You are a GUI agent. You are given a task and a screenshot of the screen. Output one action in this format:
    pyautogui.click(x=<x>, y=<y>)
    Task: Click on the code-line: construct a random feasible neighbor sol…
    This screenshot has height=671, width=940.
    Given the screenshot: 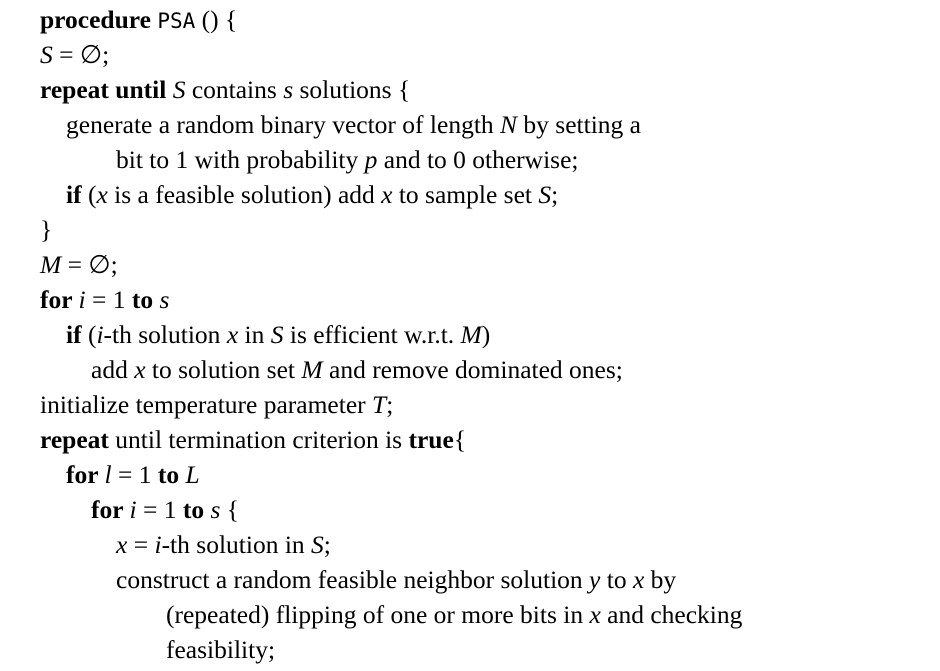 What is the action you would take?
    pyautogui.click(x=396, y=580)
    